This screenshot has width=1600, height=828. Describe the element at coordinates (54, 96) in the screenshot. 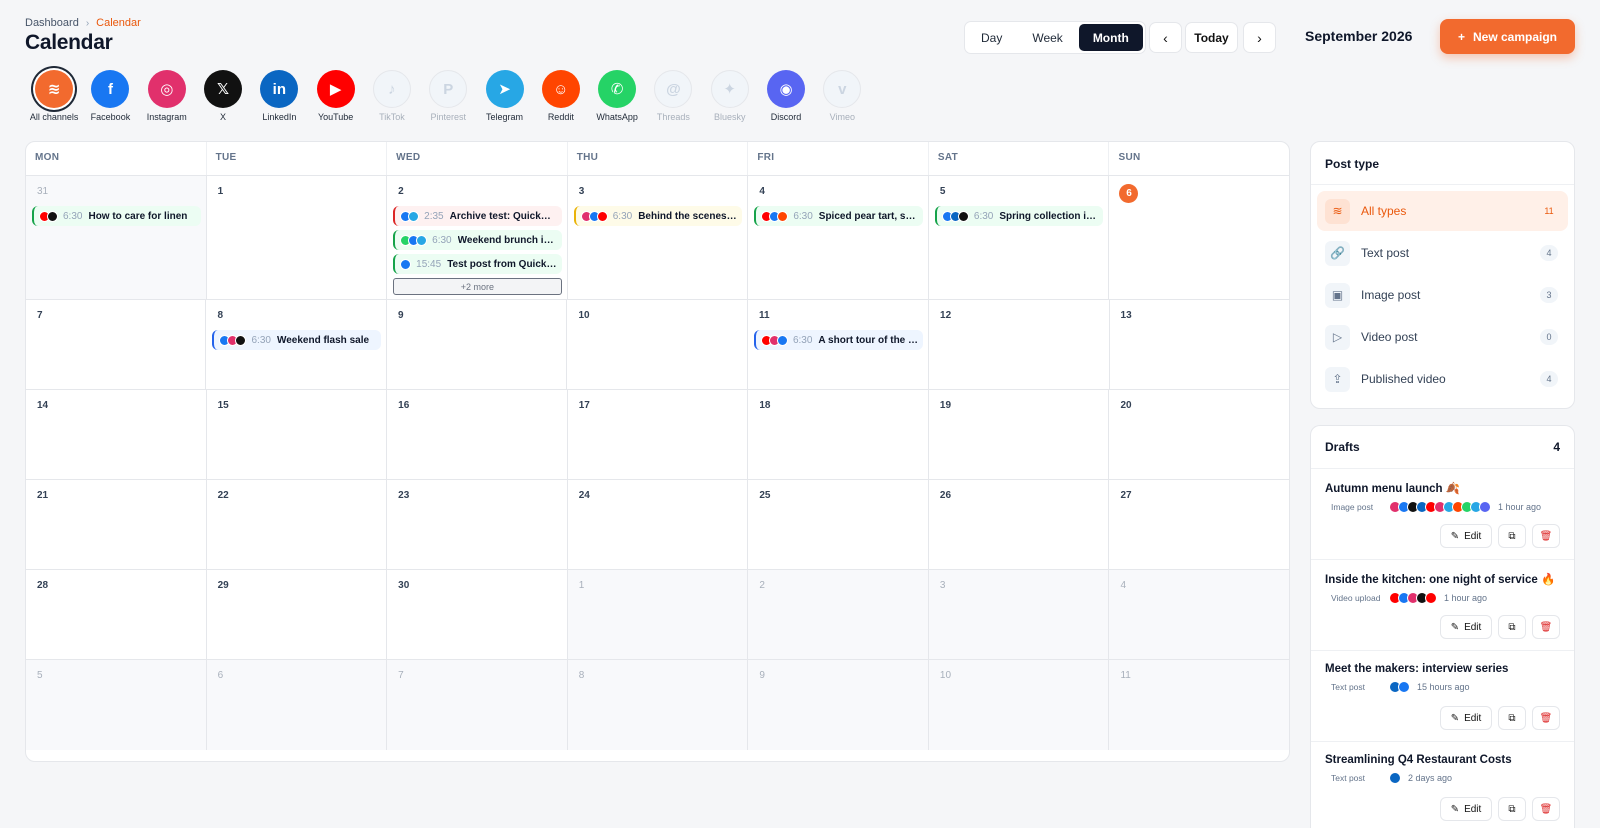

I see `channel-all-channels: ≋ All channels` at that location.